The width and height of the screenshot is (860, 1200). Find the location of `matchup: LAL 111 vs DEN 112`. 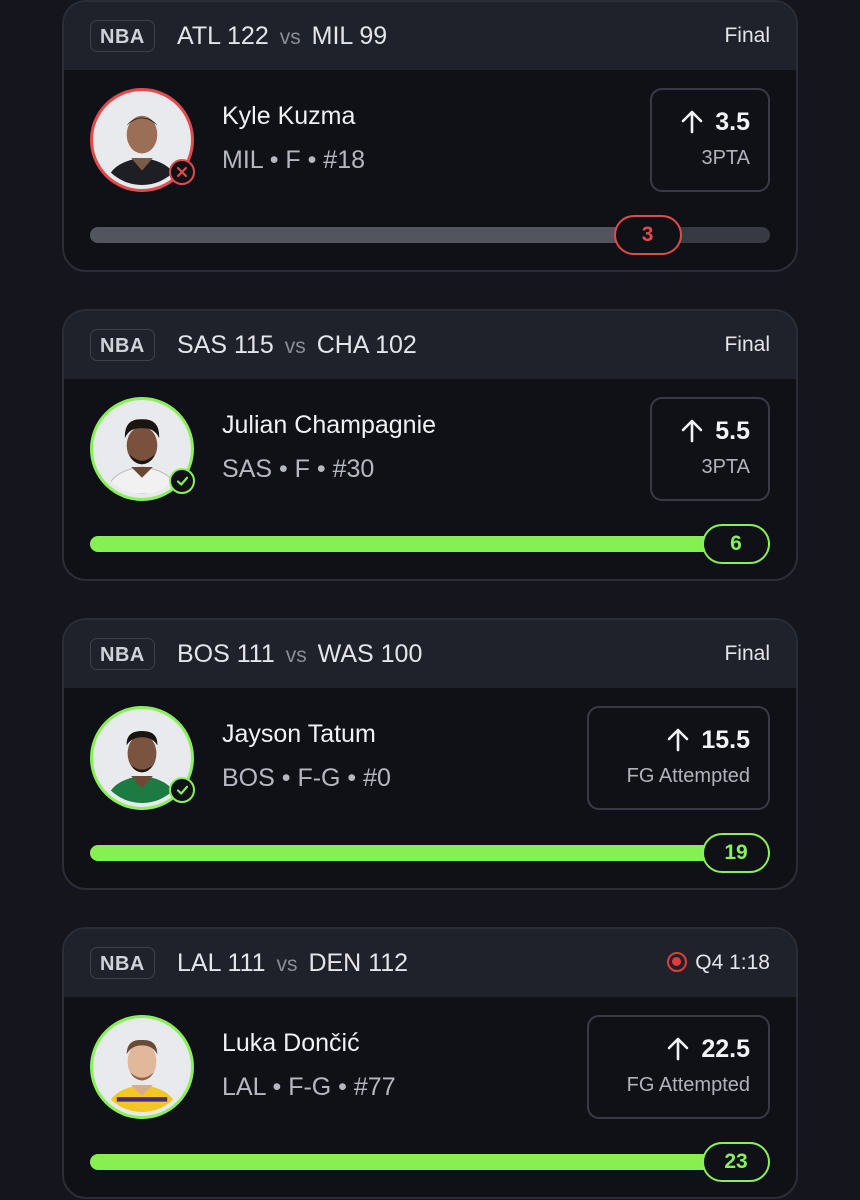

matchup: LAL 111 vs DEN 112 is located at coordinates (292, 964).